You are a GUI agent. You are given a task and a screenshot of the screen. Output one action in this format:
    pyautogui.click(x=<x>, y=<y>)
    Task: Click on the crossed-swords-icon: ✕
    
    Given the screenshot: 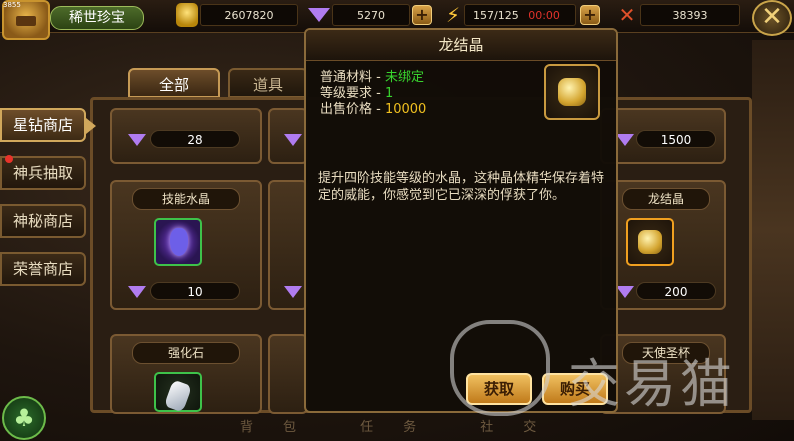 What is the action you would take?
    pyautogui.click(x=627, y=15)
    